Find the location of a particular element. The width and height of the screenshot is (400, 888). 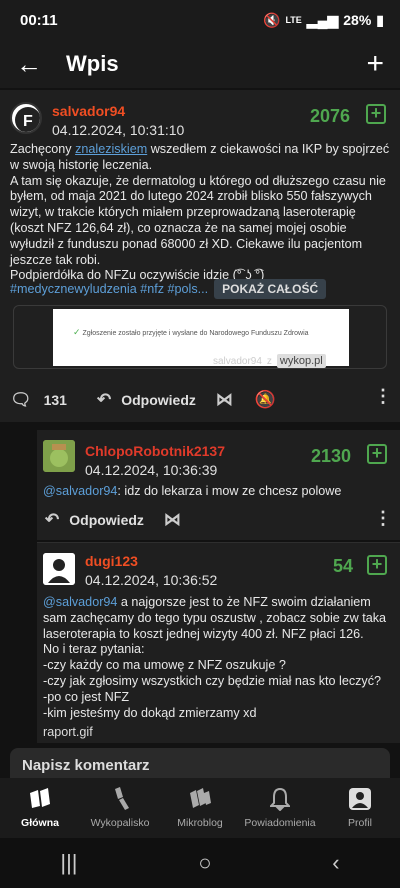

post-votes: 2076 is located at coordinates (330, 116).